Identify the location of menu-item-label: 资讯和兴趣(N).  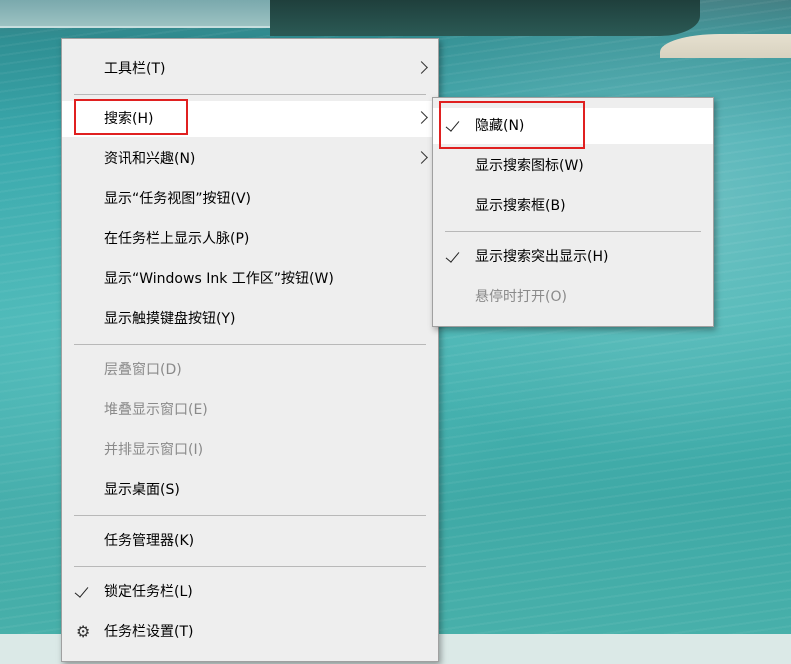
(150, 159).